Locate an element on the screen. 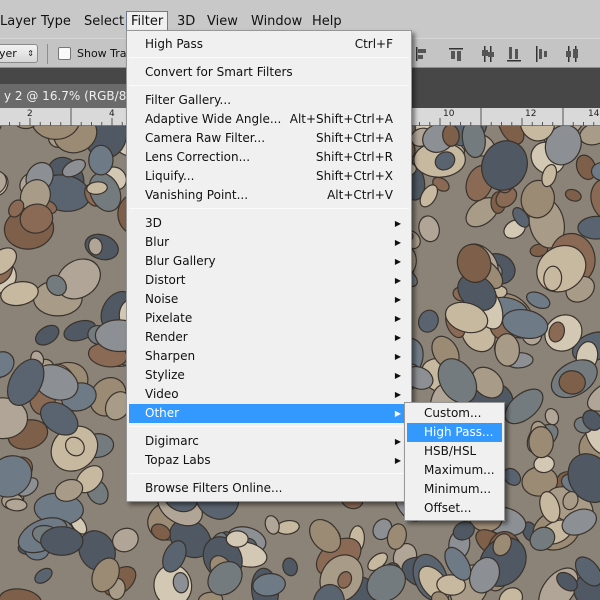 The height and width of the screenshot is (600, 600). distribute-vertical-centers-icon is located at coordinates (488, 54).